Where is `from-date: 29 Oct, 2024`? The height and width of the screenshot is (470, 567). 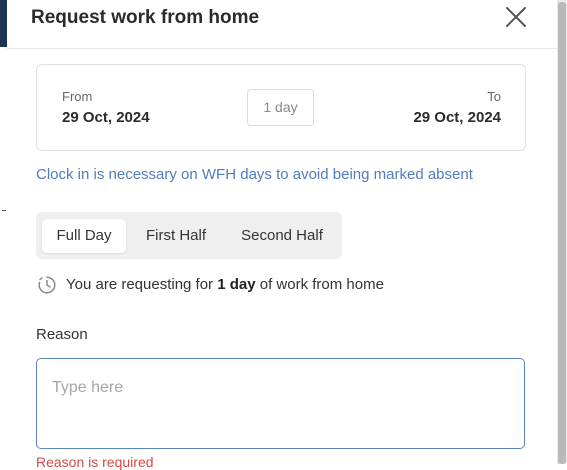 from-date: 29 Oct, 2024 is located at coordinates (106, 117).